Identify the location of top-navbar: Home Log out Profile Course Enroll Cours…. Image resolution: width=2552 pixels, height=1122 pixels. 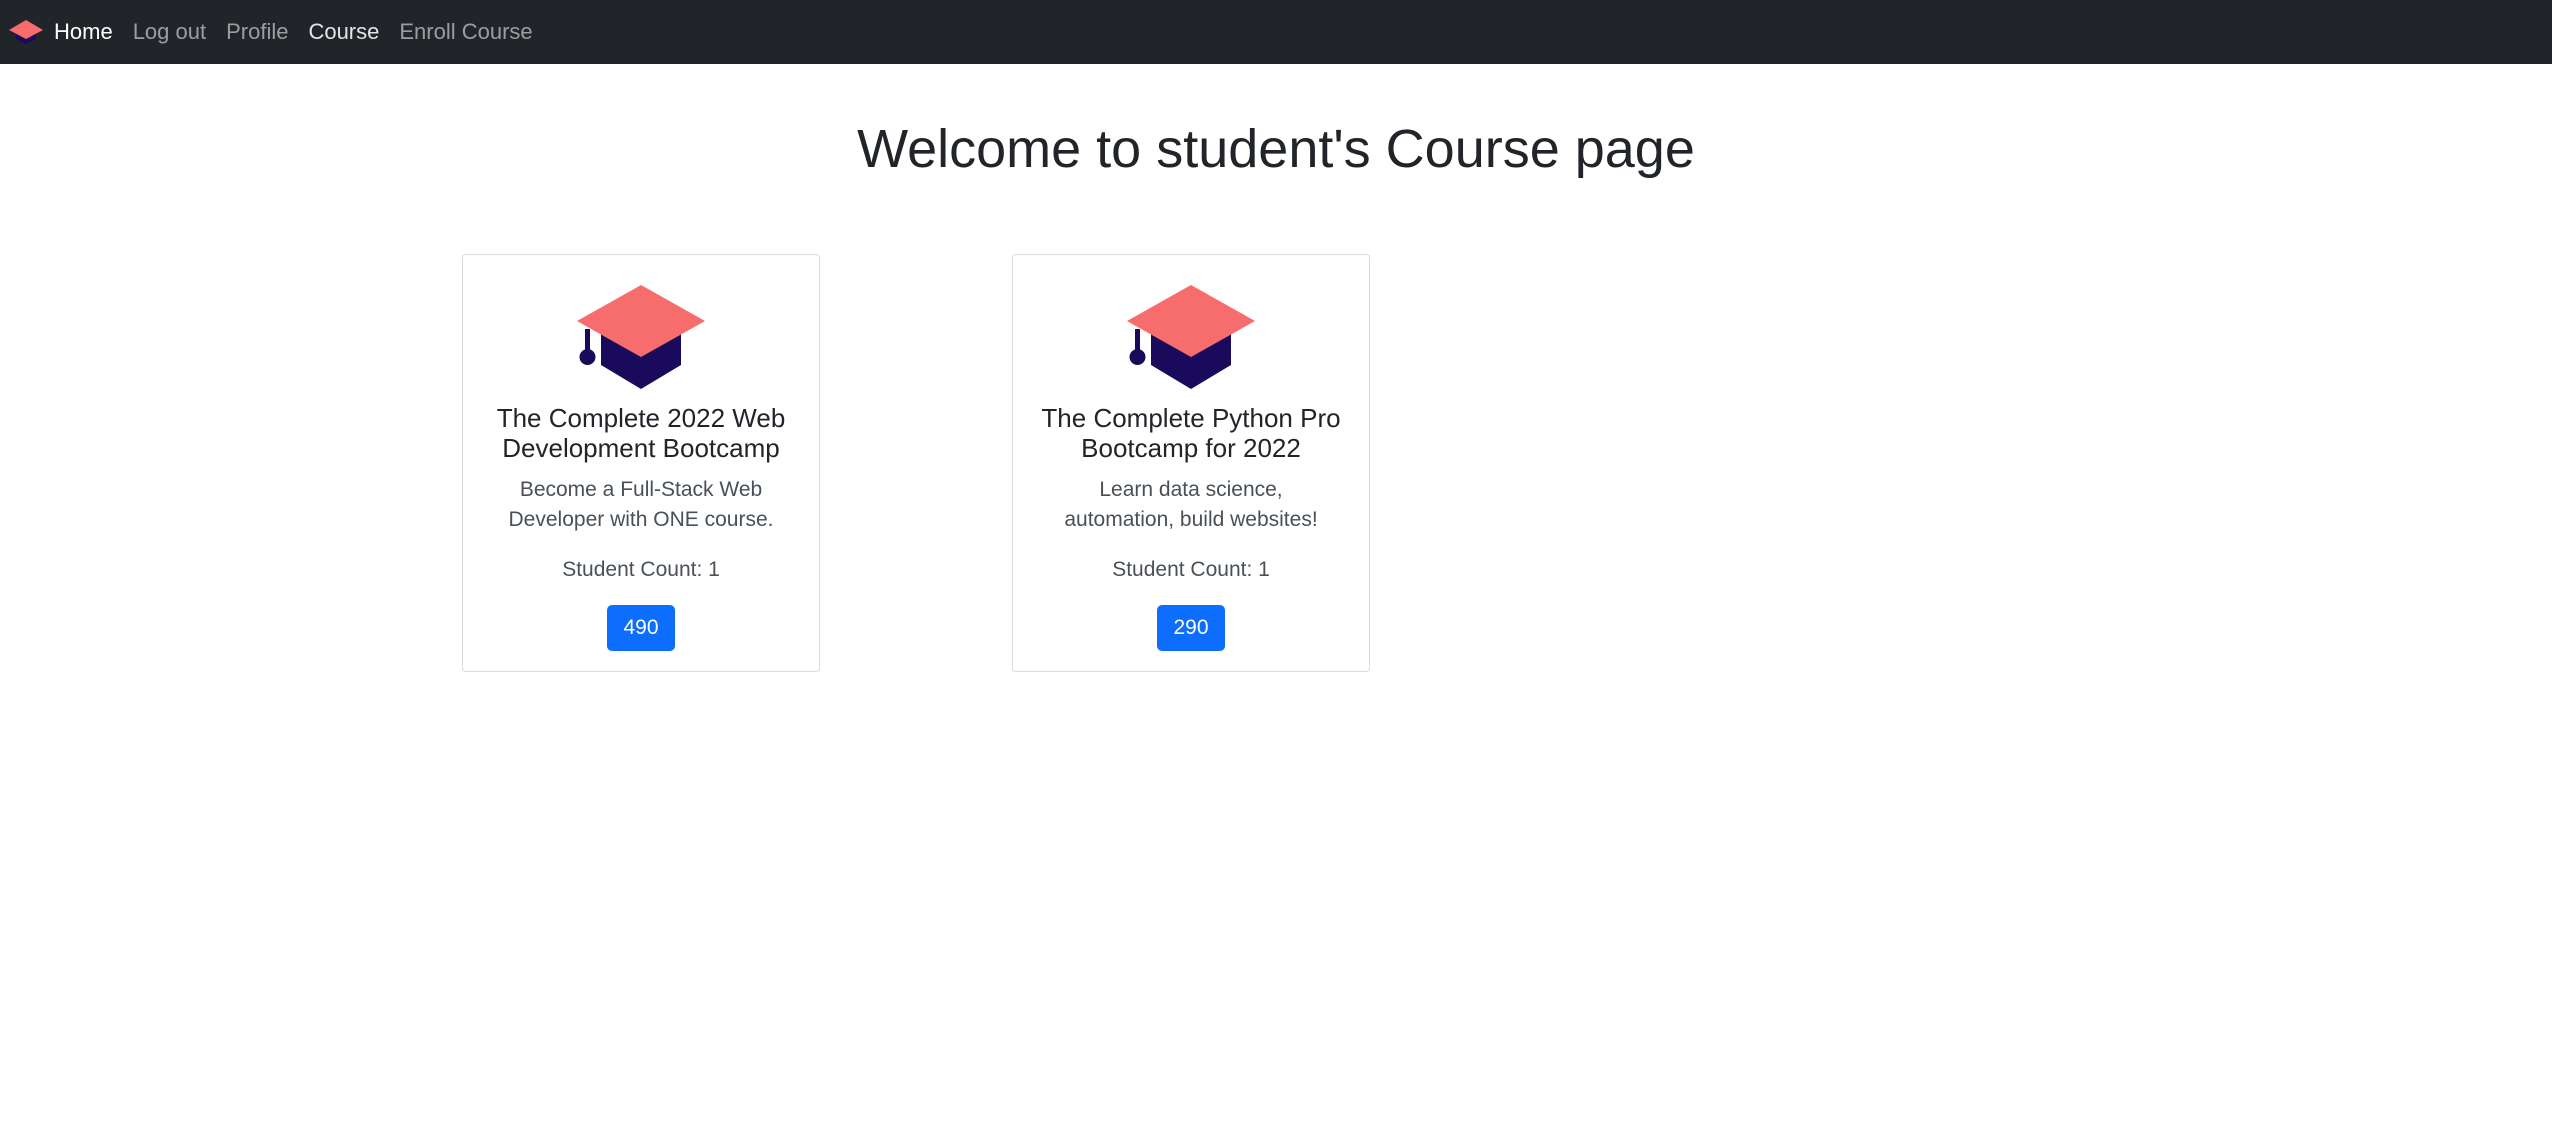
(1276, 32).